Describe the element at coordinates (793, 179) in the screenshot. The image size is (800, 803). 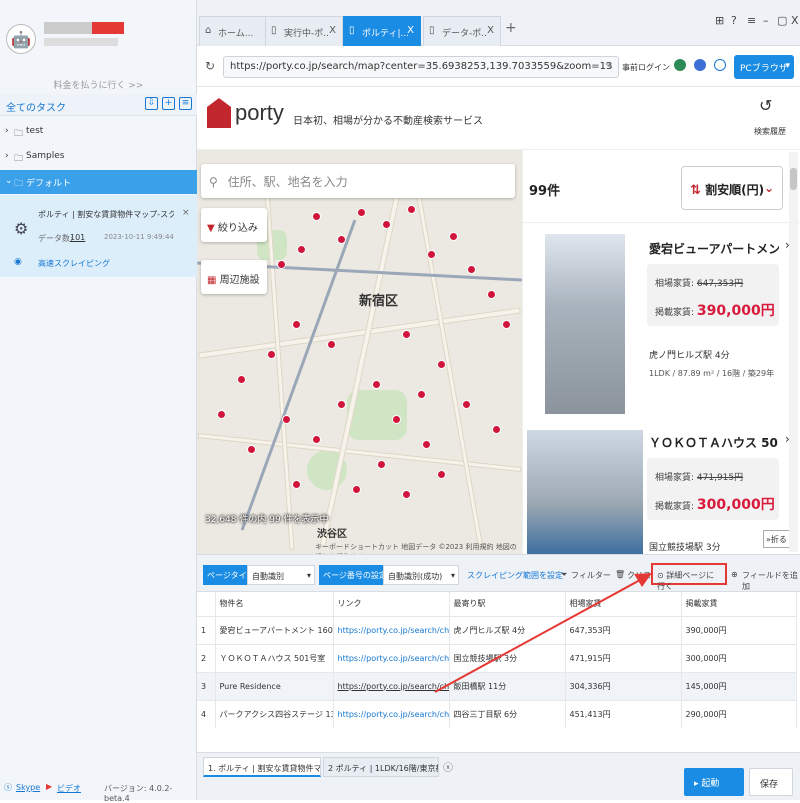
I see `scrollbar-thumb` at that location.